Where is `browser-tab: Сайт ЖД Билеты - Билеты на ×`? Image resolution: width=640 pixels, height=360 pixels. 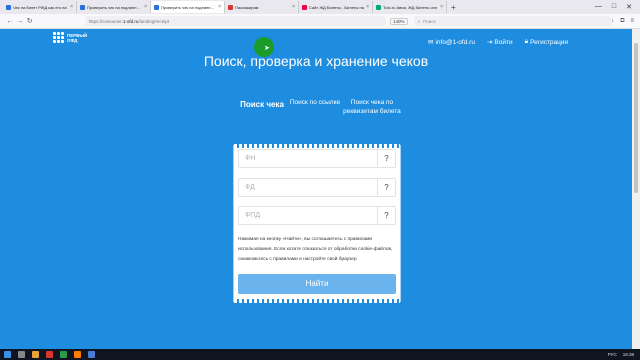
browser-tab: Сайт ЖД Билеты - Билеты на × is located at coordinates (336, 7).